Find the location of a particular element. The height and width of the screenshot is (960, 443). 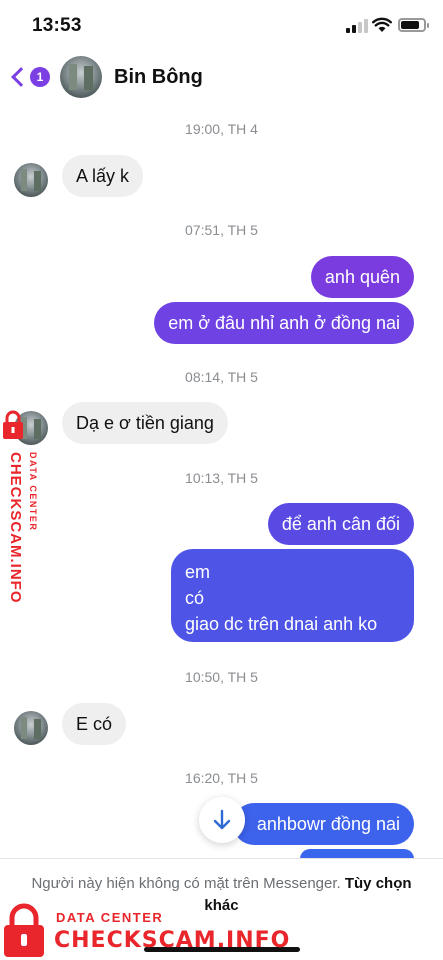

status-bar: 13:53 is located at coordinates (221, 25).